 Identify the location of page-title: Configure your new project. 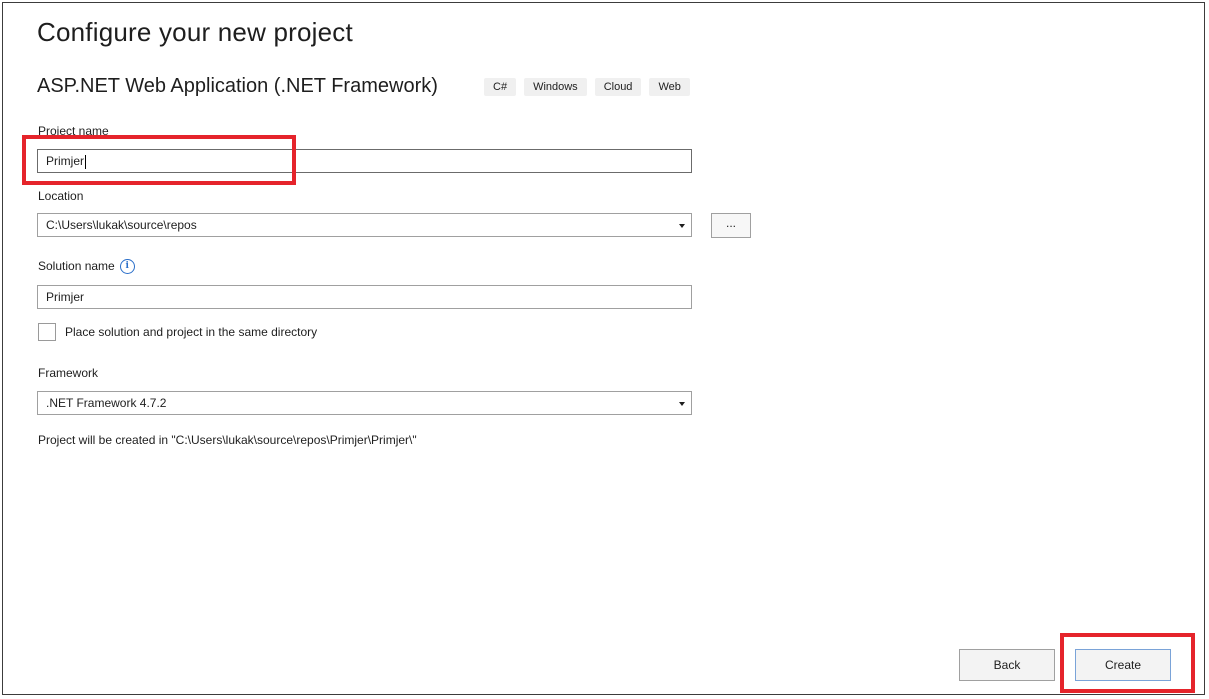
(195, 32).